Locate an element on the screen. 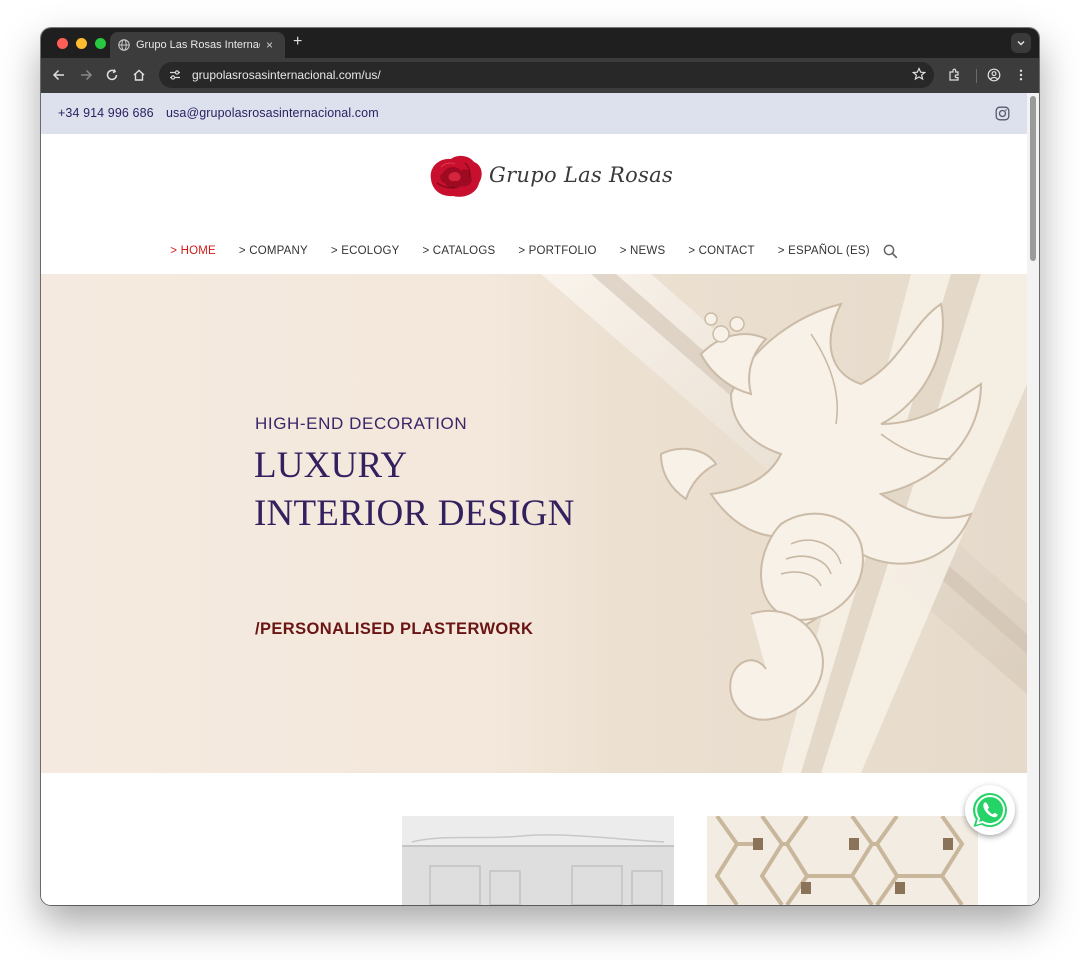 This screenshot has height=960, width=1080. new-tab-button: + is located at coordinates (297, 42).